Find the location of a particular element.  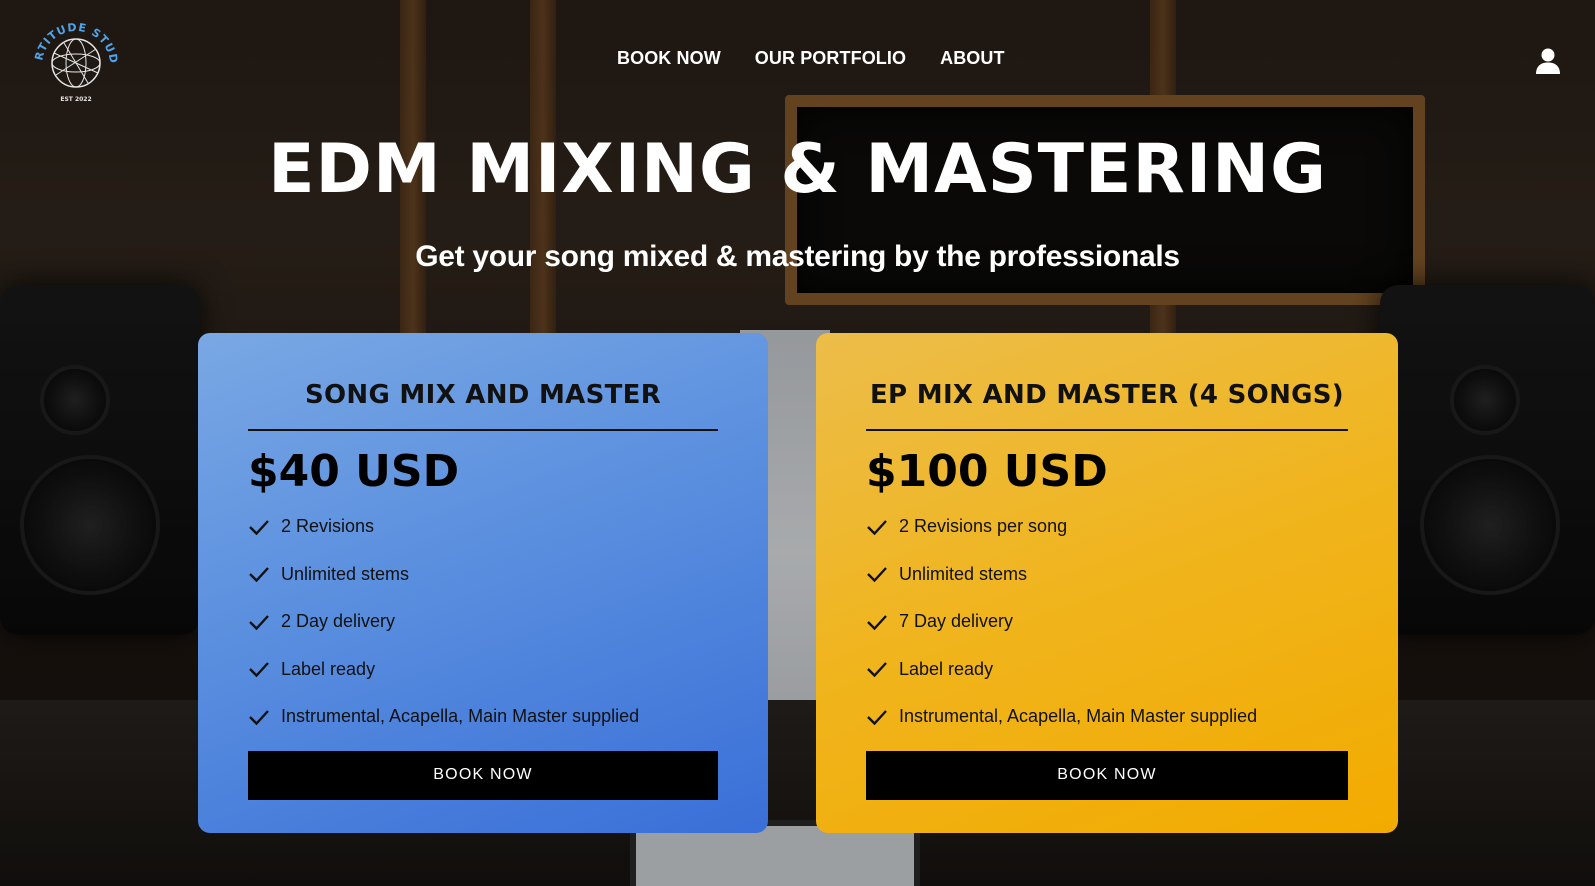

feature-item: 7 Day delivery is located at coordinates (1107, 622).